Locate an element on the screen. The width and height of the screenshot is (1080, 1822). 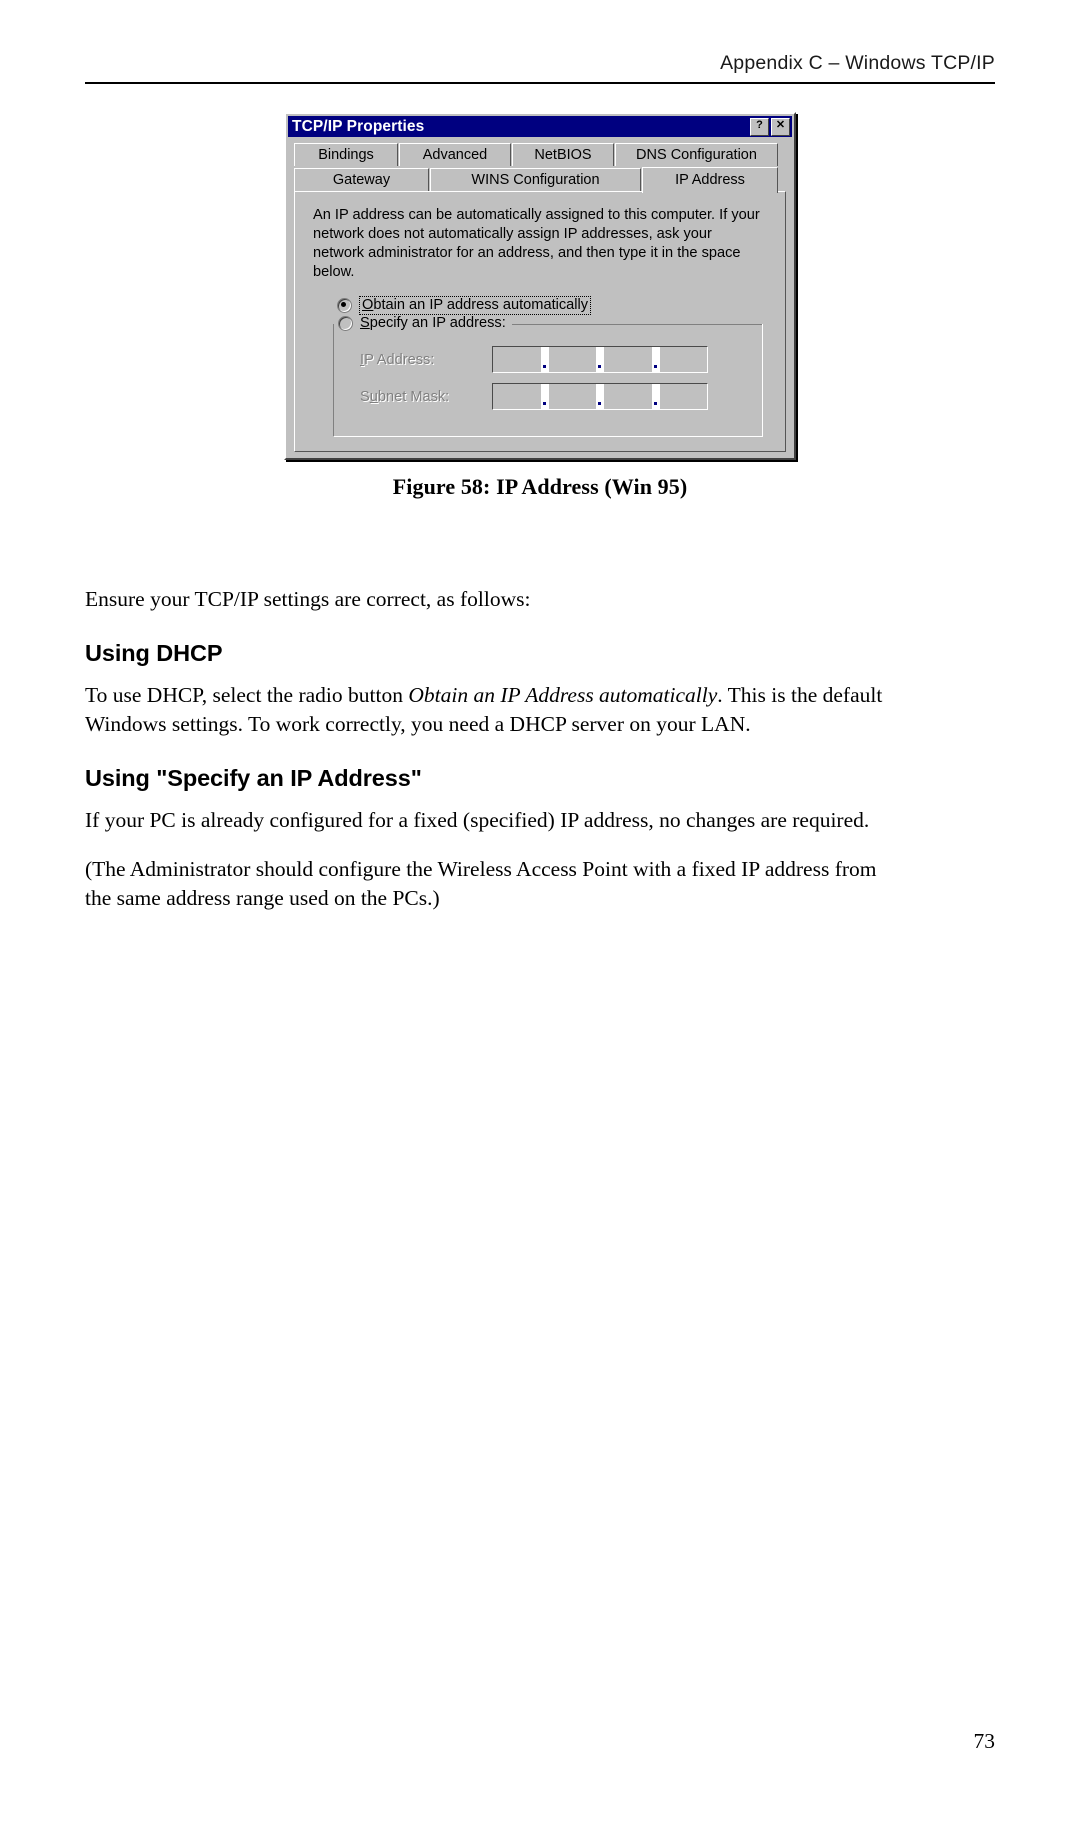
radio-obtain-automatically-label: Obtain an IP address automatically is located at coordinates (475, 305).